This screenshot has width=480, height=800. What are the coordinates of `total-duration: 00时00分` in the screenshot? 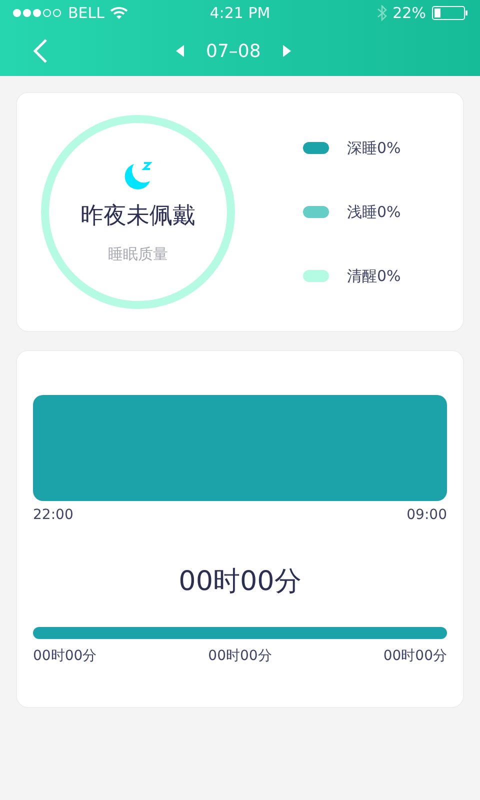 It's located at (240, 582).